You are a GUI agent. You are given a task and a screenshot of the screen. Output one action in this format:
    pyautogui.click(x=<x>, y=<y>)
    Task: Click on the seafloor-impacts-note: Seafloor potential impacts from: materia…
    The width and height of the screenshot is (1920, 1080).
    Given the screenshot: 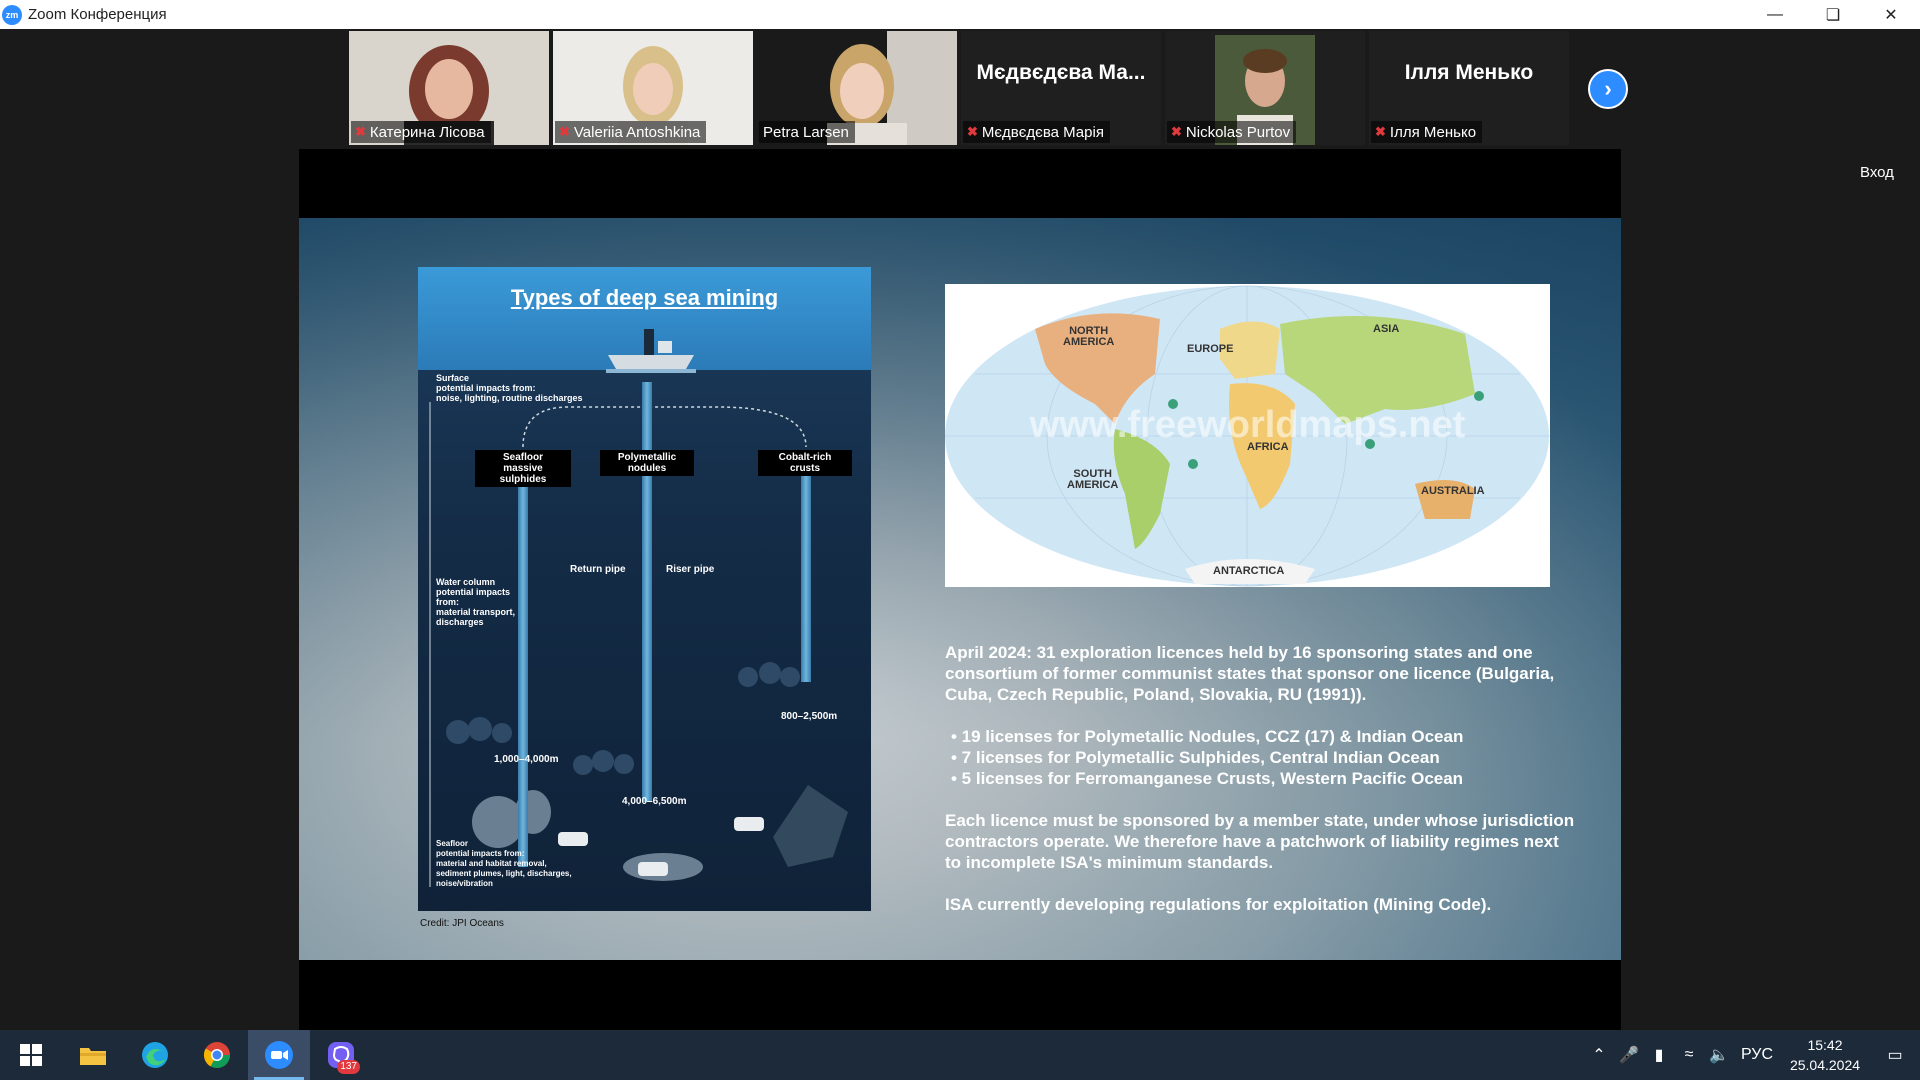 What is the action you would take?
    pyautogui.click(x=504, y=863)
    